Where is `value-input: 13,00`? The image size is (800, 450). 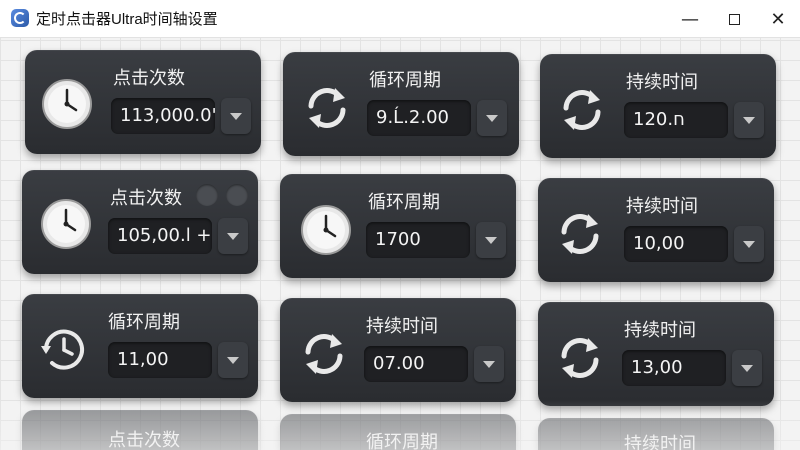 value-input: 13,00 is located at coordinates (674, 368).